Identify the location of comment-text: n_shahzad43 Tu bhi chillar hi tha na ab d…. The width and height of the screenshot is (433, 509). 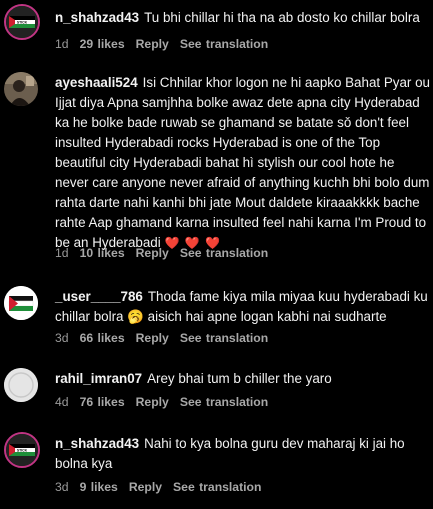
(244, 18).